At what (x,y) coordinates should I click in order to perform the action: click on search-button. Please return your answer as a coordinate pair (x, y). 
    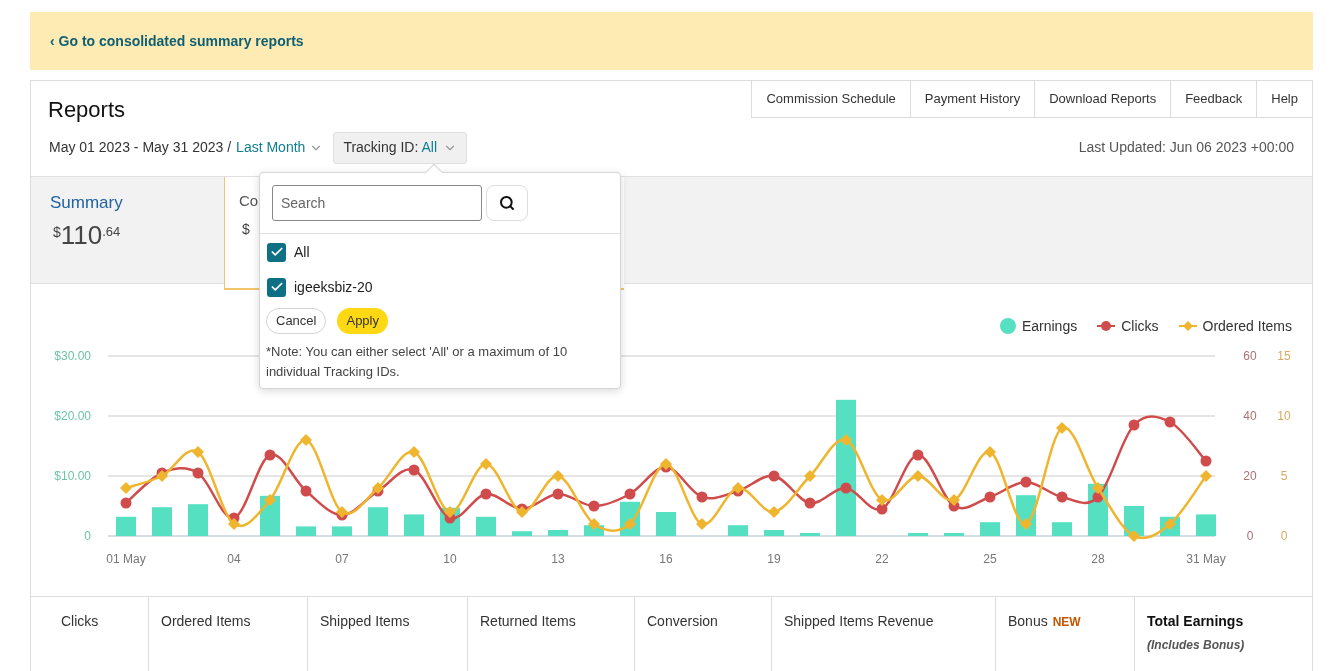
    Looking at the image, I should click on (507, 203).